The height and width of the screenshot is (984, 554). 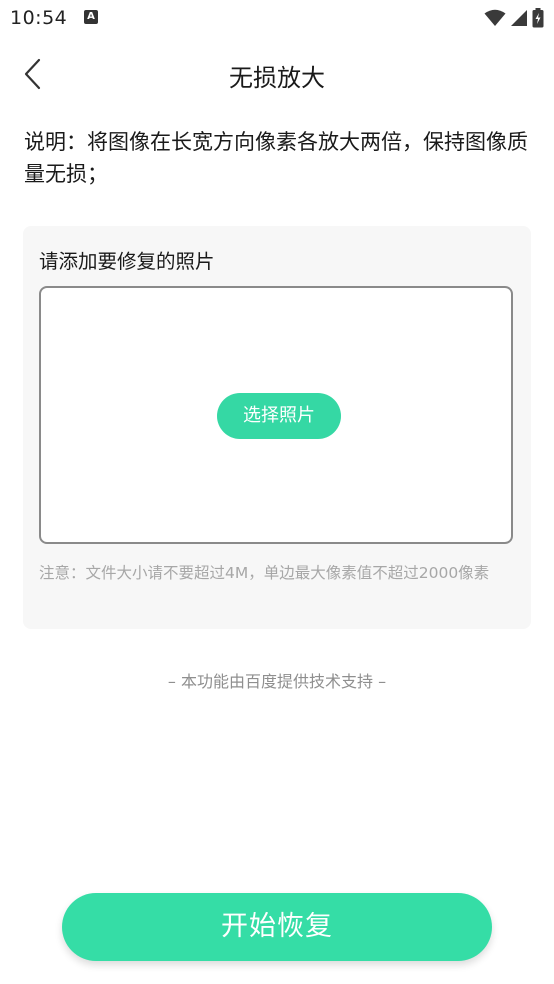 I want to click on start-restore-button: 开始恢复, so click(x=277, y=927).